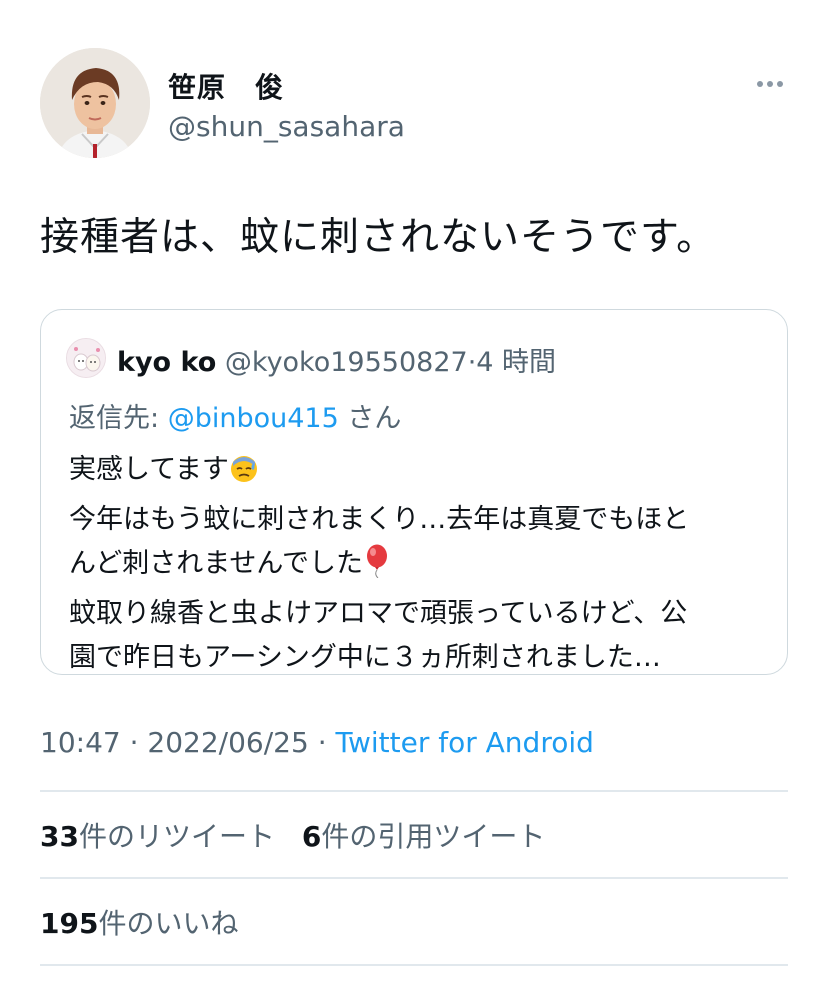 This screenshot has height=988, width=827. I want to click on author-avatar, so click(95, 103).